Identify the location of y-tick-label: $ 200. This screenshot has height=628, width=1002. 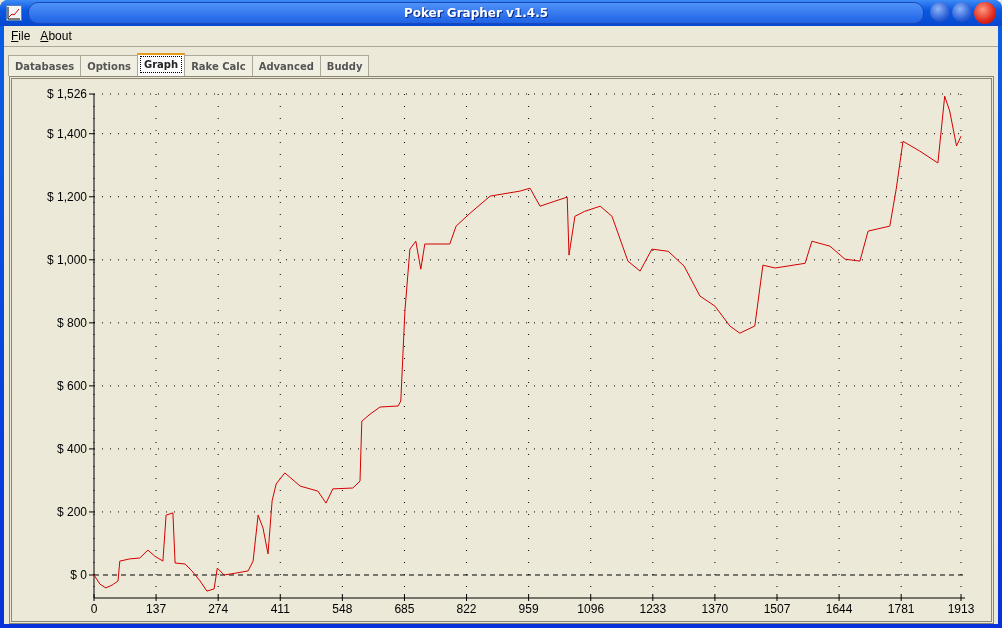
(71, 511).